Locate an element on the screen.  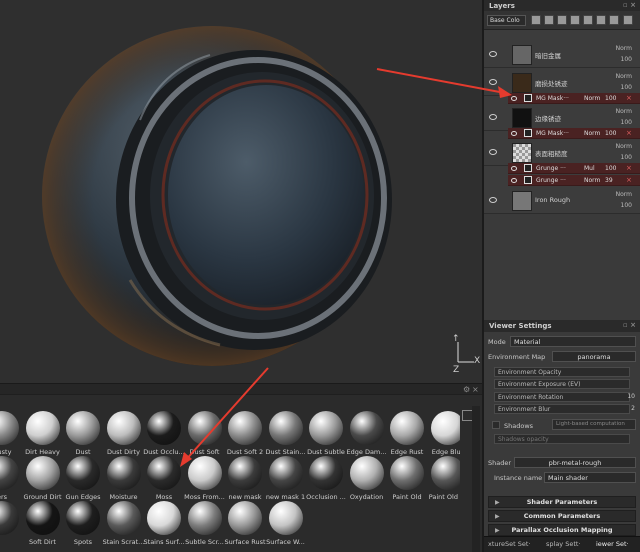
common-parameters-section: ▶ Common Parameters is located at coordinates (562, 516).